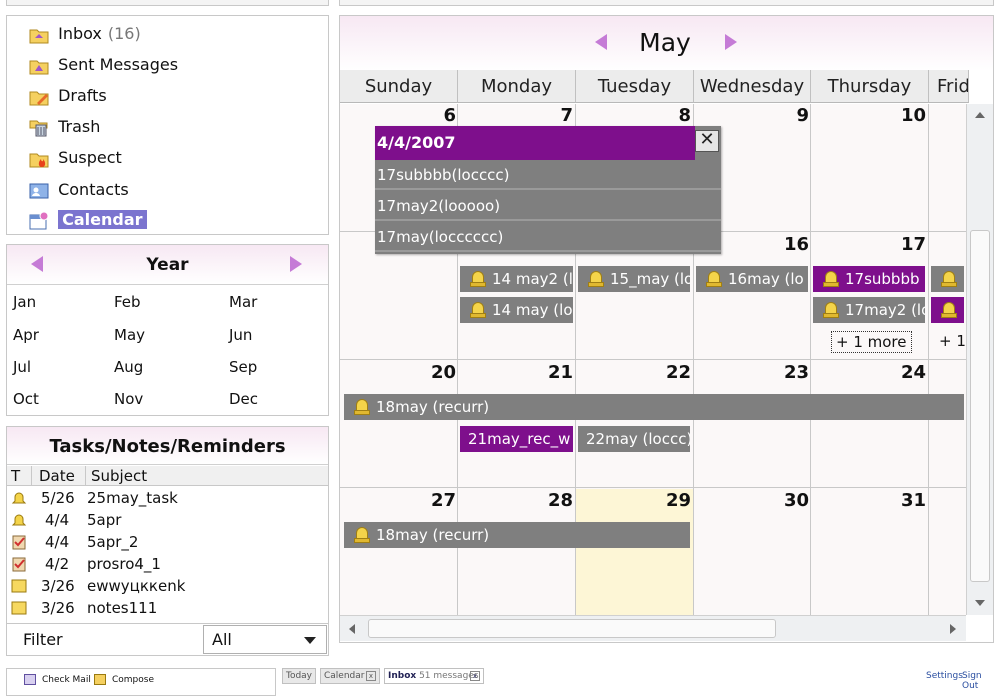 The height and width of the screenshot is (696, 1000). Describe the element at coordinates (944, 676) in the screenshot. I see `settings-link: Settings` at that location.